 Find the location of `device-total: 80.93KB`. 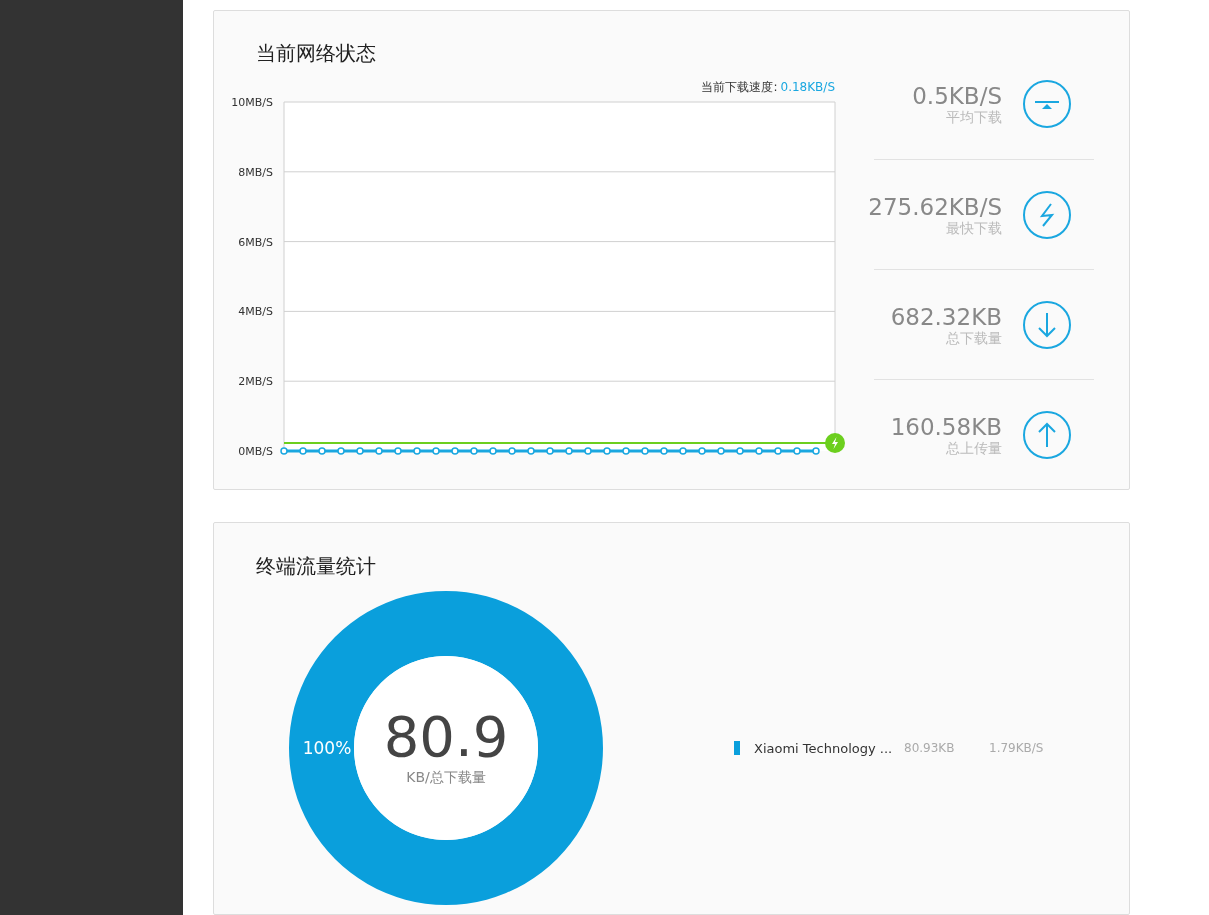

device-total: 80.93KB is located at coordinates (930, 748).